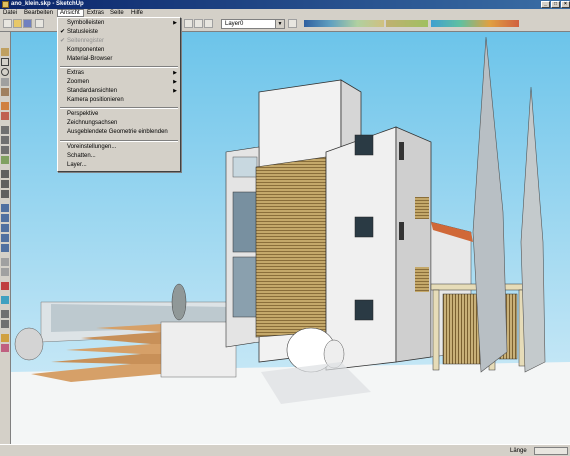 The height and width of the screenshot is (456, 570). Describe the element at coordinates (92, 91) in the screenshot. I see `menu-item-standardansichten: Standardansichten` at that location.